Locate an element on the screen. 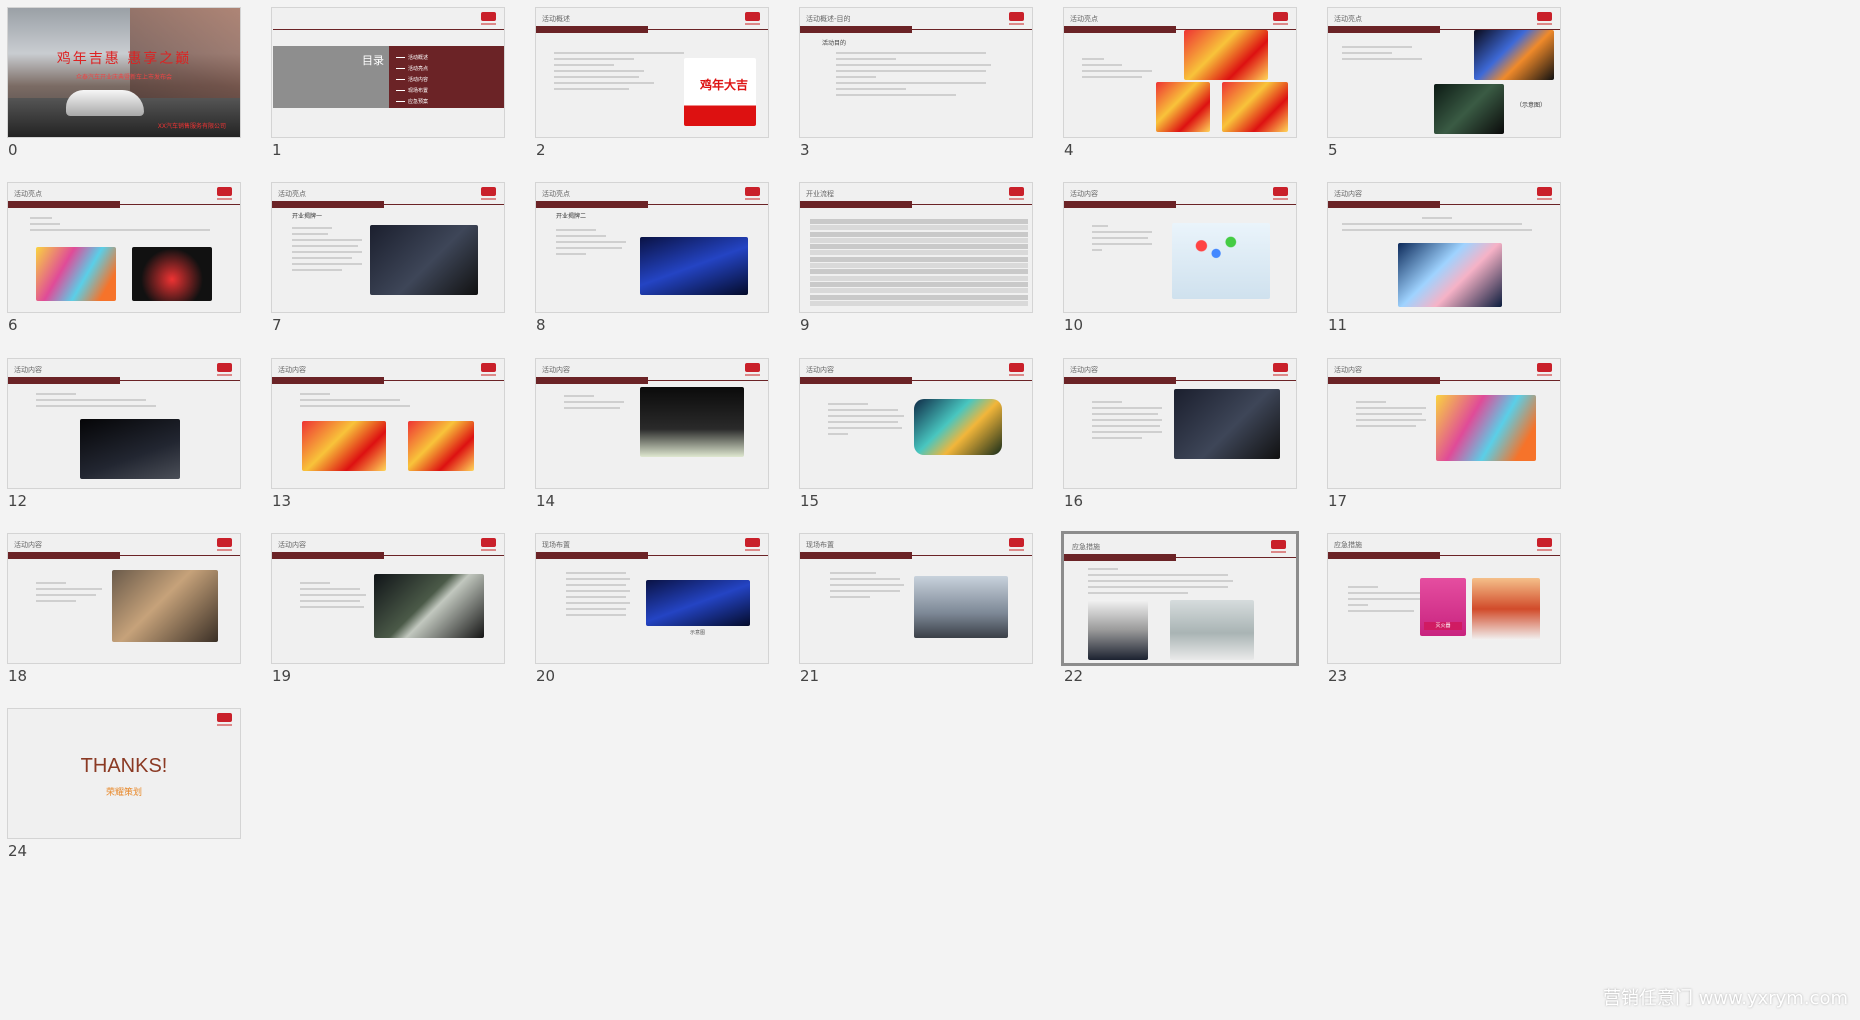 The image size is (1860, 1020). slide-number: 21 is located at coordinates (810, 676).